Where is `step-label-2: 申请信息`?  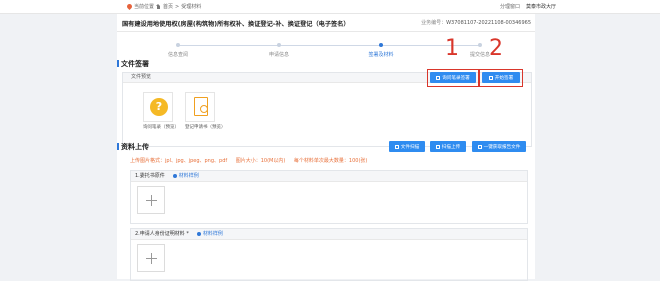 step-label-2: 申请信息 is located at coordinates (279, 55).